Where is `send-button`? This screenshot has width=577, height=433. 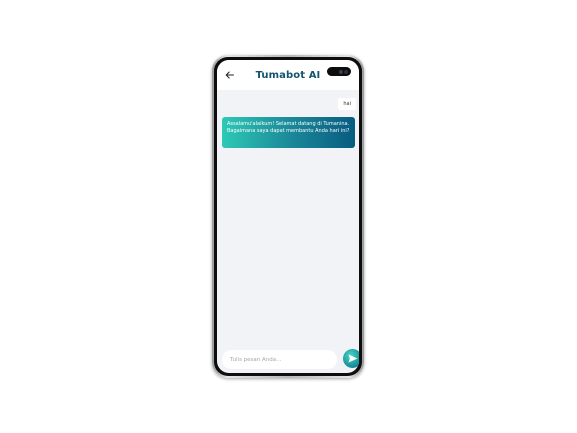 send-button is located at coordinates (351, 358).